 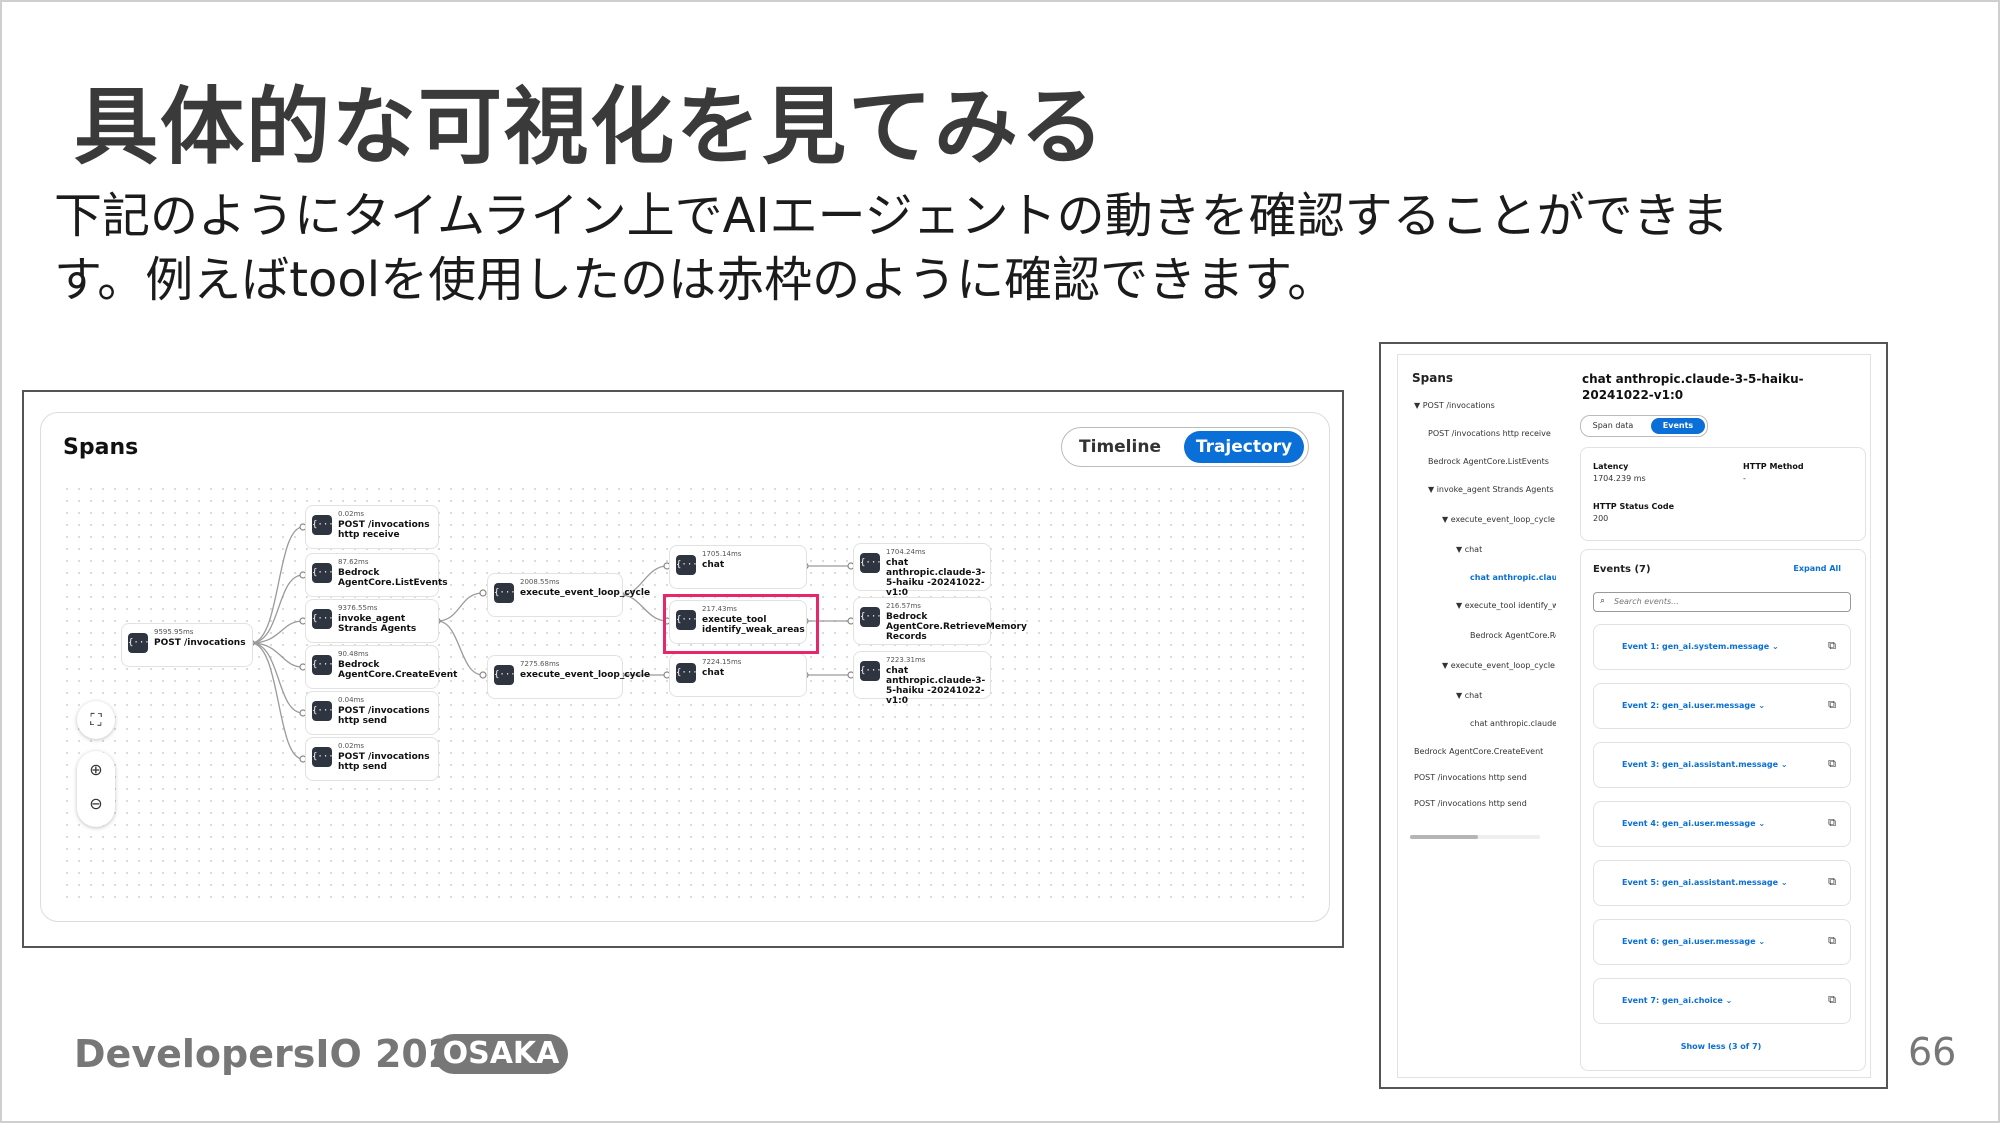 I want to click on span-label: POST /invocations, so click(x=200, y=643).